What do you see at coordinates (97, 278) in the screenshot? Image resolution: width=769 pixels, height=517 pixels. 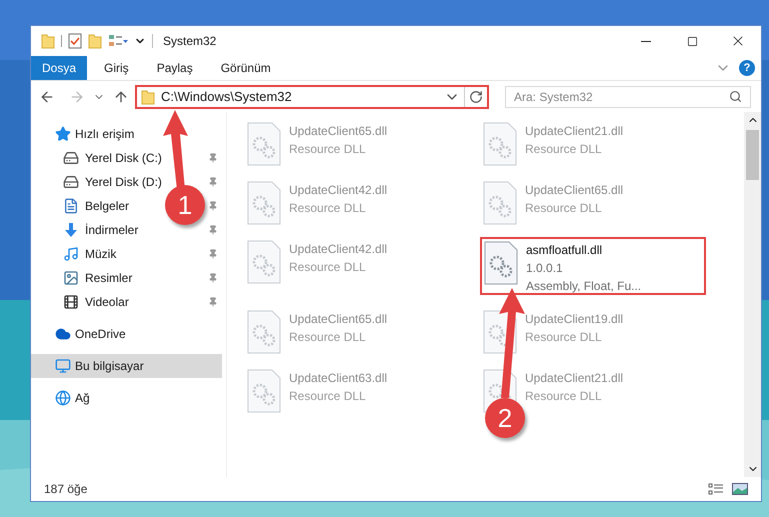 I see `nav-item: Resimler` at bounding box center [97, 278].